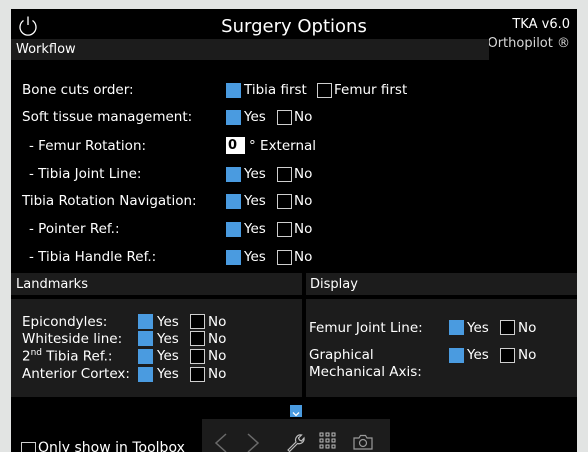 This screenshot has height=452, width=588. Describe the element at coordinates (168, 339) in the screenshot. I see `whiteside-yes-label: Yes` at that location.